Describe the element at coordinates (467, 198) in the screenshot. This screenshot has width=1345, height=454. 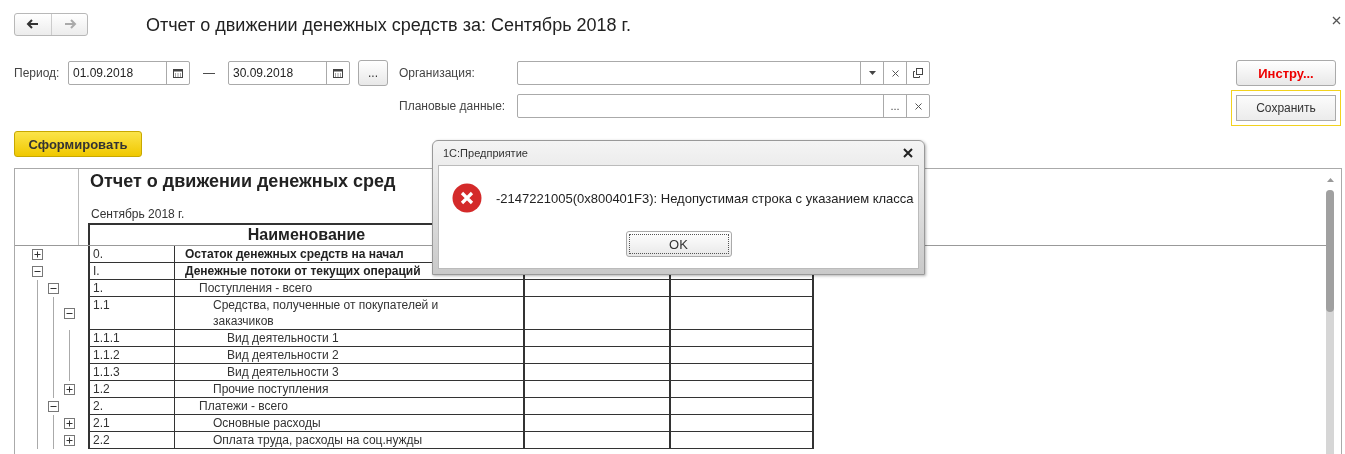
I see `error-icon` at that location.